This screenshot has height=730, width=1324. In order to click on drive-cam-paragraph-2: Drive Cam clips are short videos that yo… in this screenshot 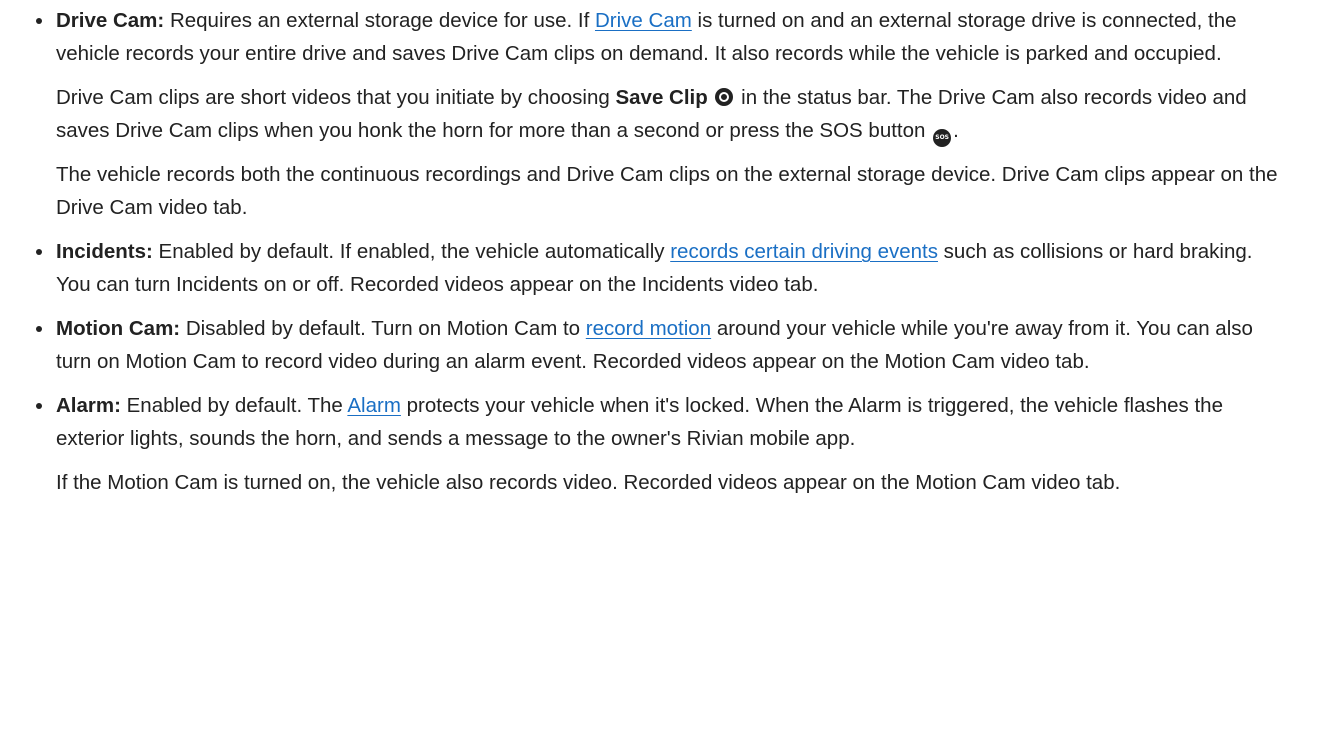, I will do `click(670, 114)`.